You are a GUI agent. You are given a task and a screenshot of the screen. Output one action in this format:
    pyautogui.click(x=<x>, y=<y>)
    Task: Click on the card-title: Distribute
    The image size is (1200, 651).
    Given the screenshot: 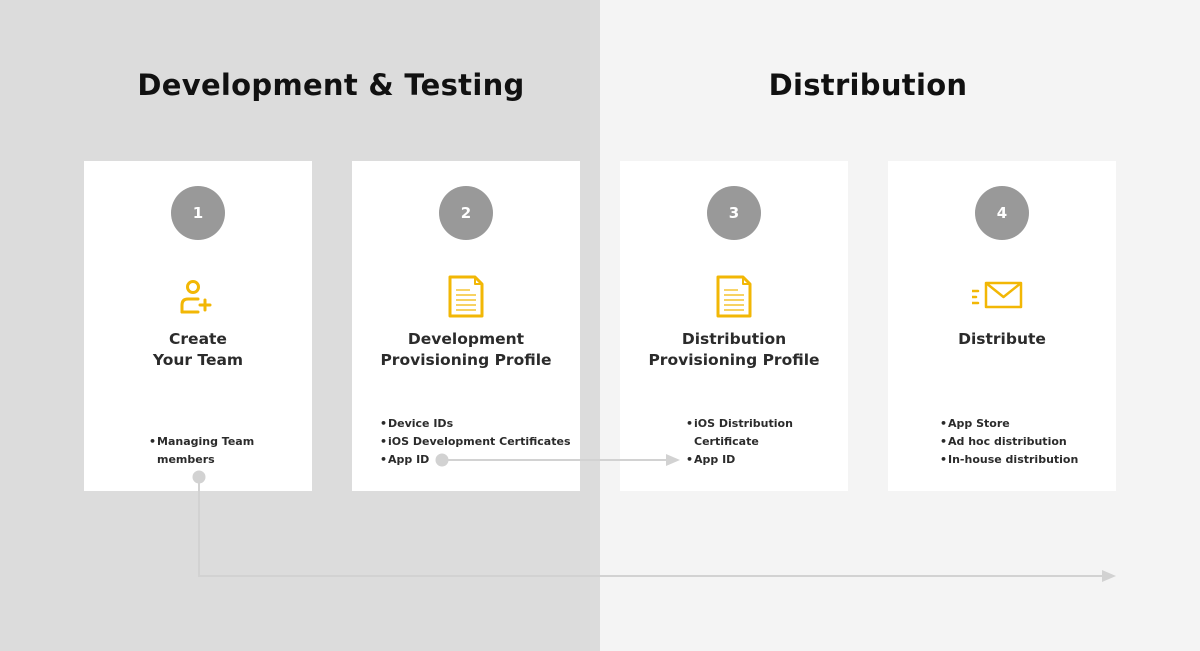 What is the action you would take?
    pyautogui.click(x=1002, y=339)
    